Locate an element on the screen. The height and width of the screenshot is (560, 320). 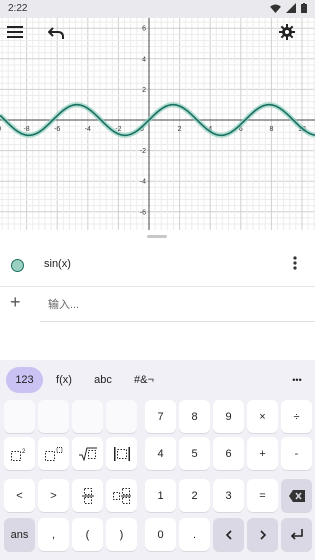
key-equals: = is located at coordinates (262, 495).